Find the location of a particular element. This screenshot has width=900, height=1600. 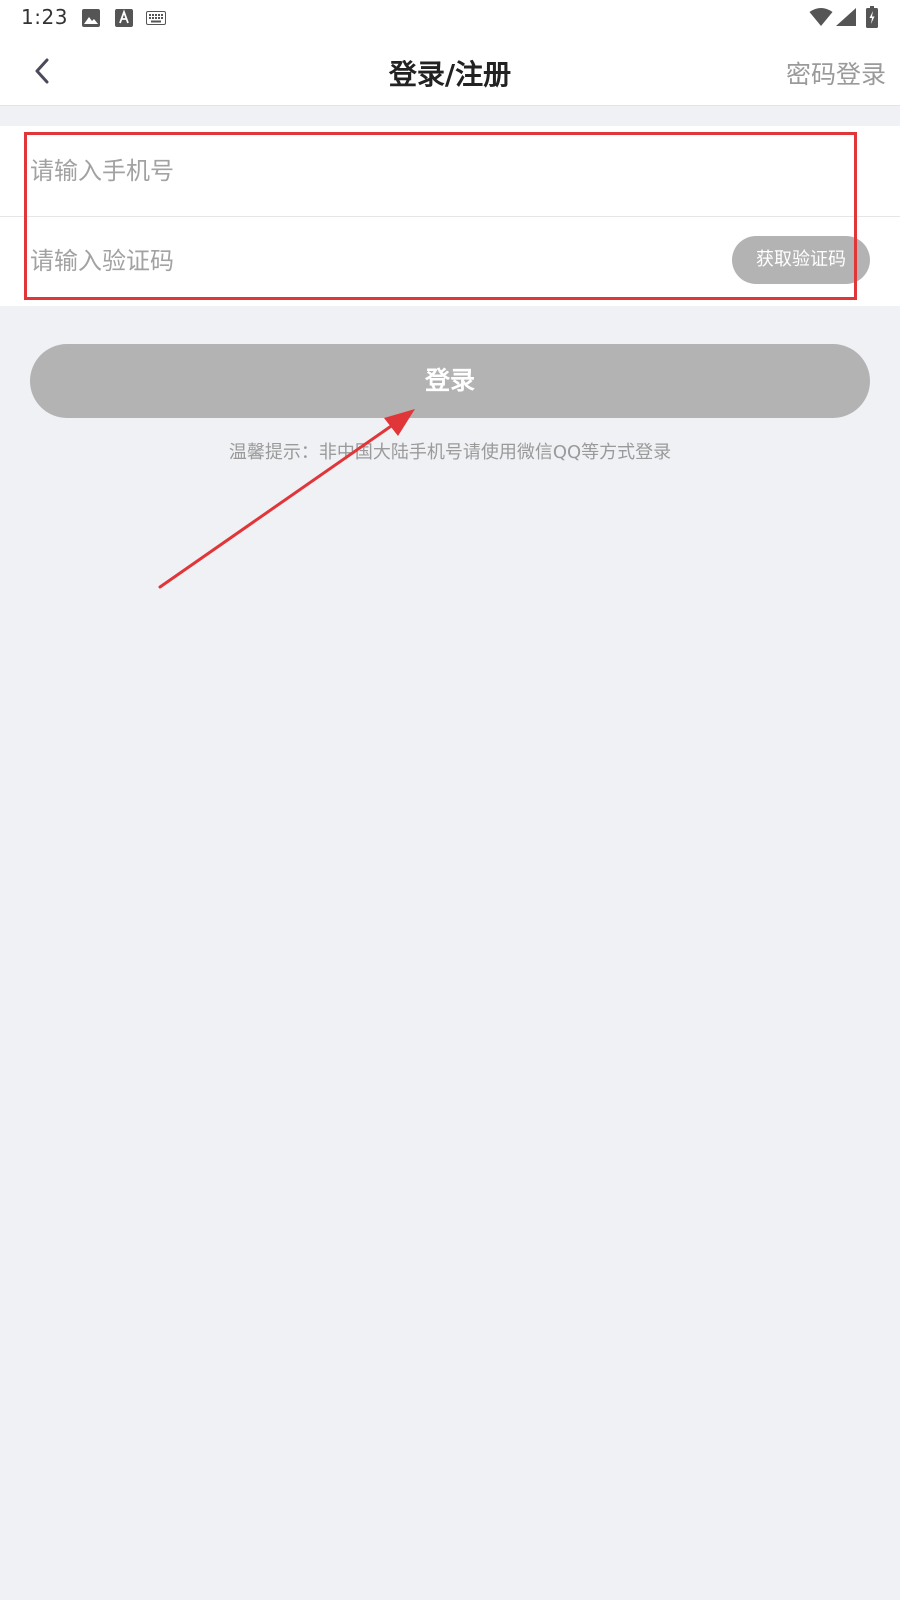

status-time: 1:23 is located at coordinates (44, 17).